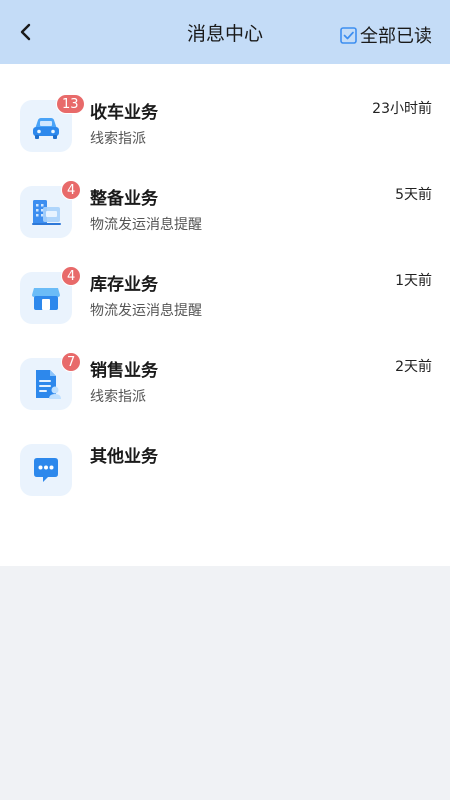 This screenshot has height=800, width=450. I want to click on message-item-preparation: 4 整备业务 物流发运消息提醒 5天前, so click(225, 194).